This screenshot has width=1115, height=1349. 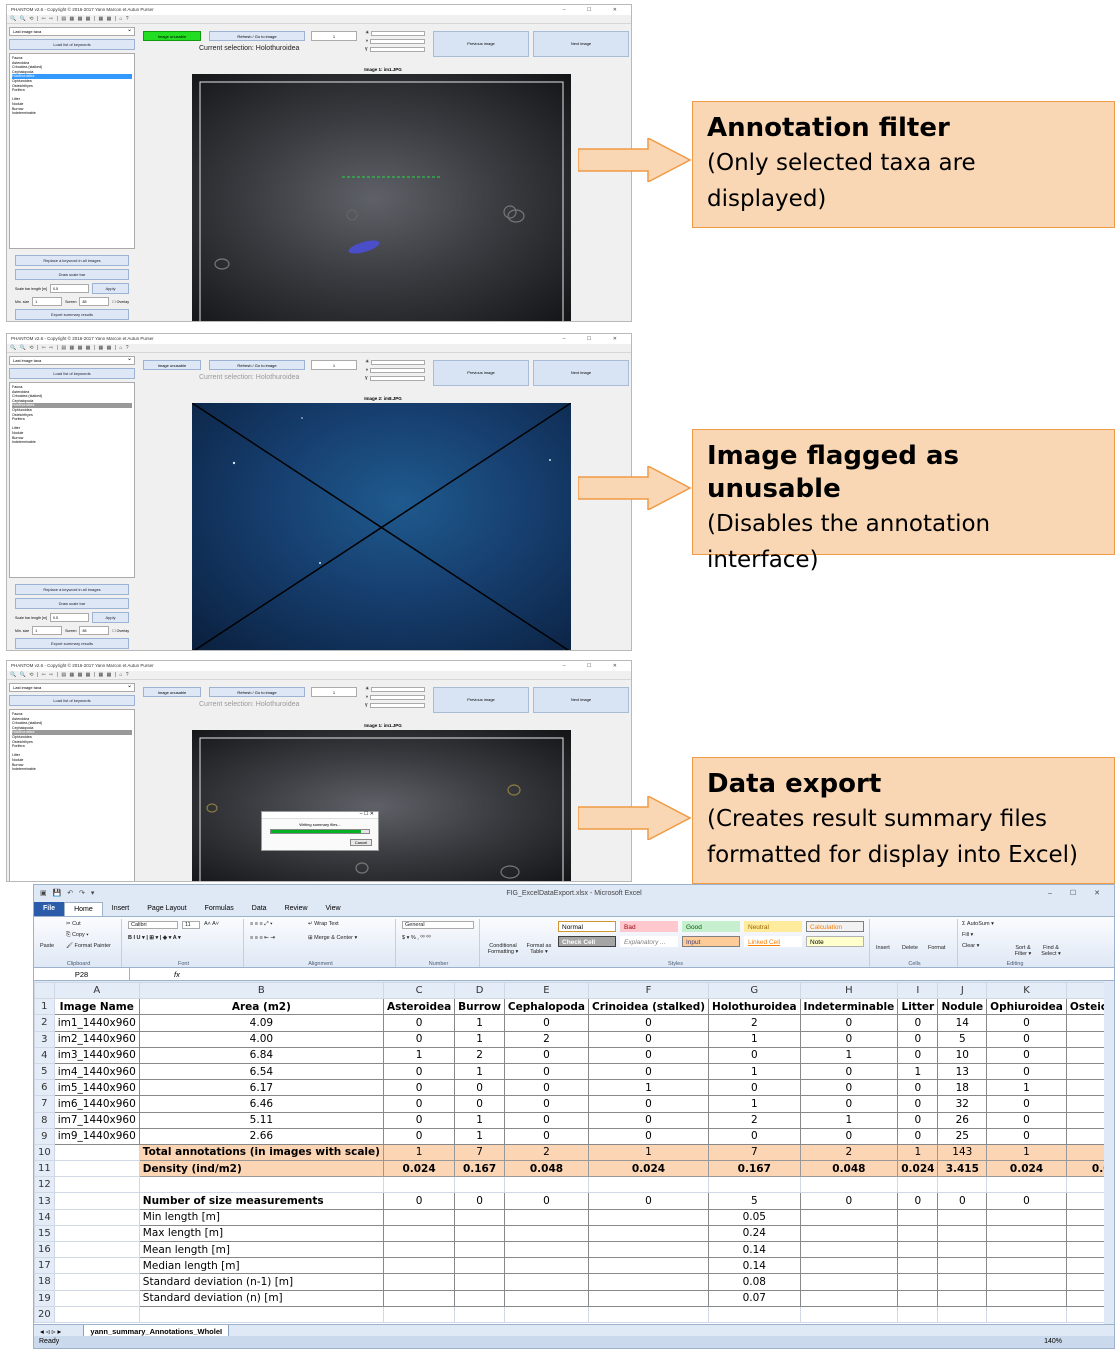 What do you see at coordinates (96, 1071) in the screenshot?
I see `cell: im4_1440x960` at bounding box center [96, 1071].